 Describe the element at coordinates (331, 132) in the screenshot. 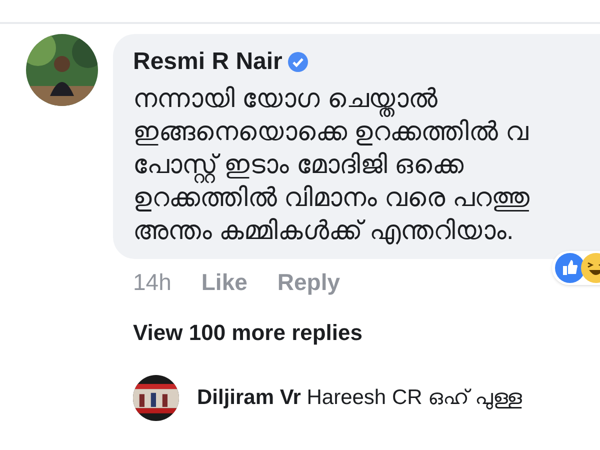

I see `comment-text-line: ഇങ്ങനെയൊക്കെ ഉറക്കത്തിൽ വ` at that location.